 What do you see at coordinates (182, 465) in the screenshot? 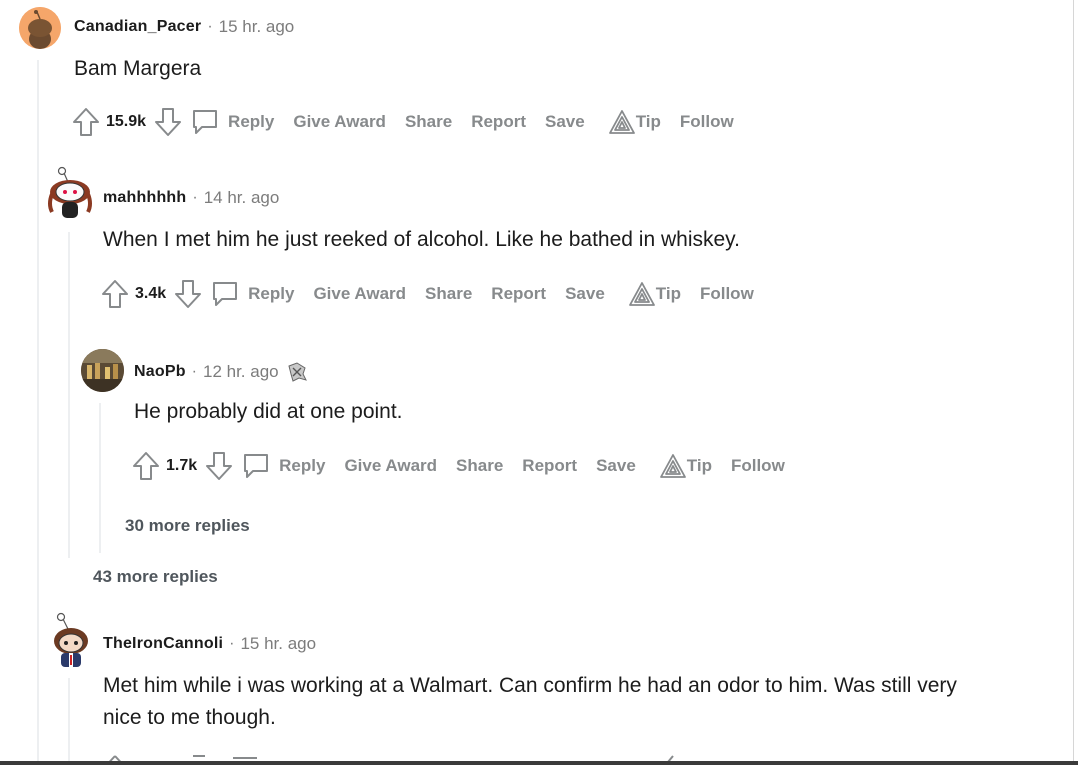
I see `vote-score: 1.7k` at bounding box center [182, 465].